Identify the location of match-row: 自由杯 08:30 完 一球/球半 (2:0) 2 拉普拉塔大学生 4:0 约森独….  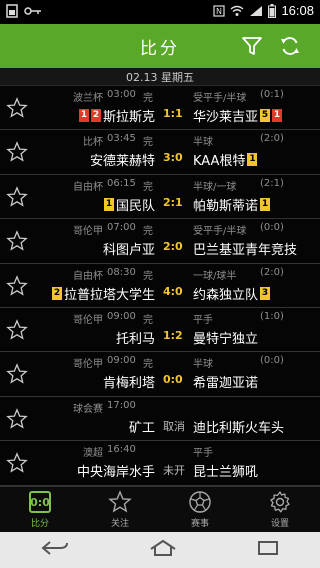
(160, 285).